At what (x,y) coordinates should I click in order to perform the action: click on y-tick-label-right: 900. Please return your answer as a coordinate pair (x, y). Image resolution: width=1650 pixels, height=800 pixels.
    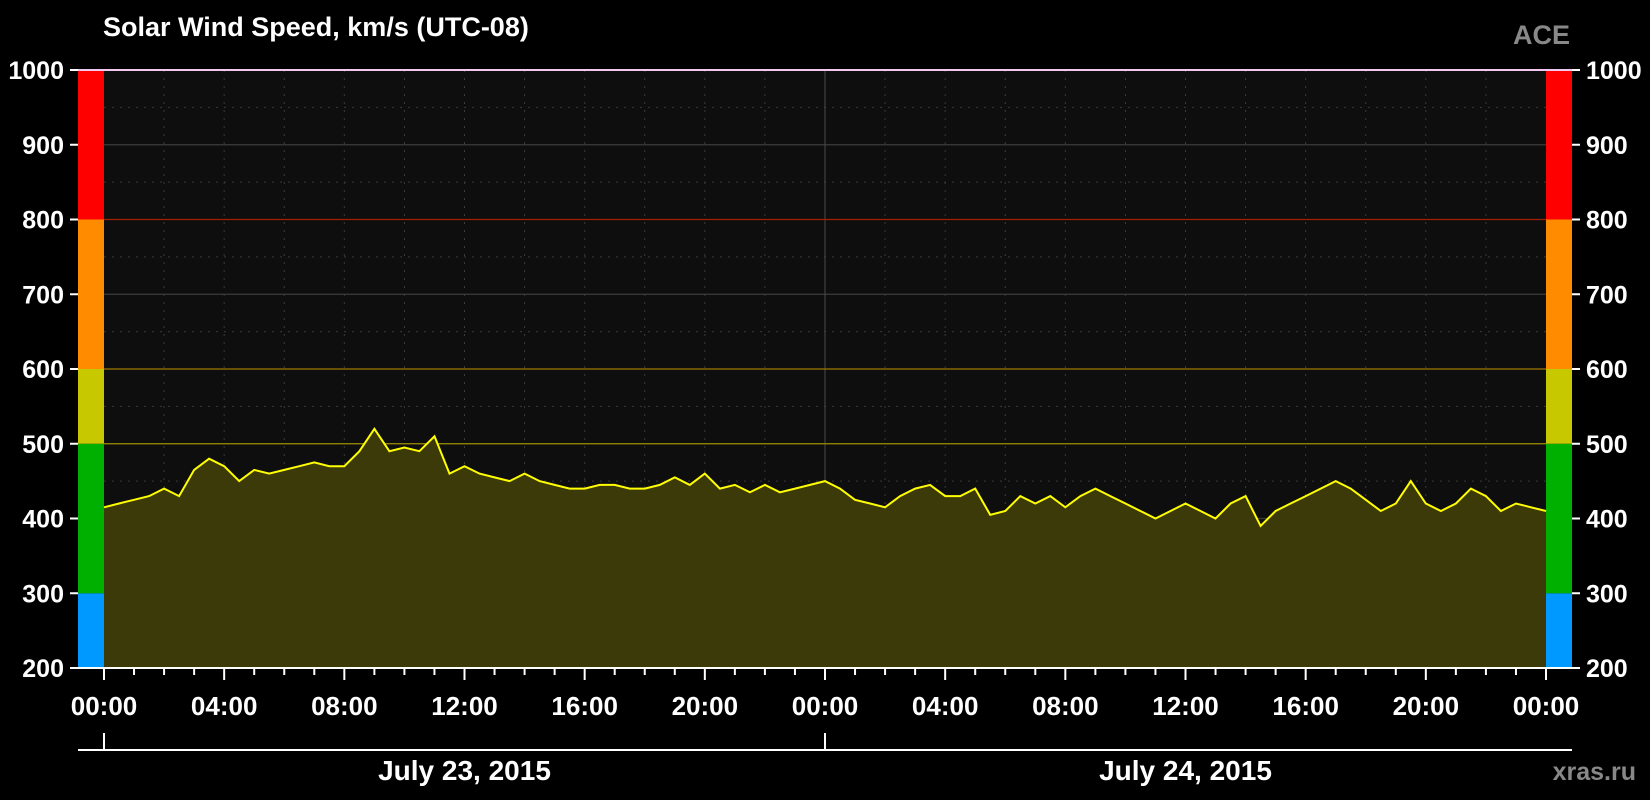
    Looking at the image, I should click on (1607, 146).